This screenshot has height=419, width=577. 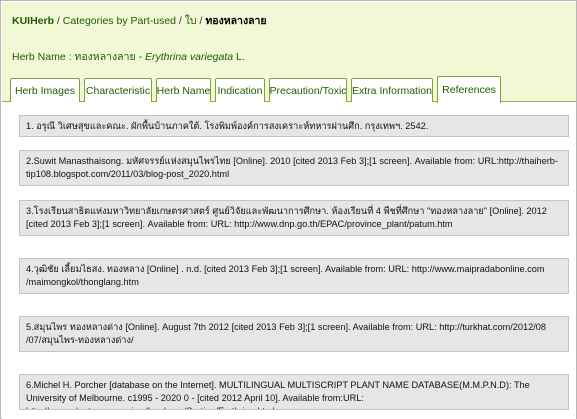 I want to click on tab-extra-information: Extra Information, so click(x=392, y=90).